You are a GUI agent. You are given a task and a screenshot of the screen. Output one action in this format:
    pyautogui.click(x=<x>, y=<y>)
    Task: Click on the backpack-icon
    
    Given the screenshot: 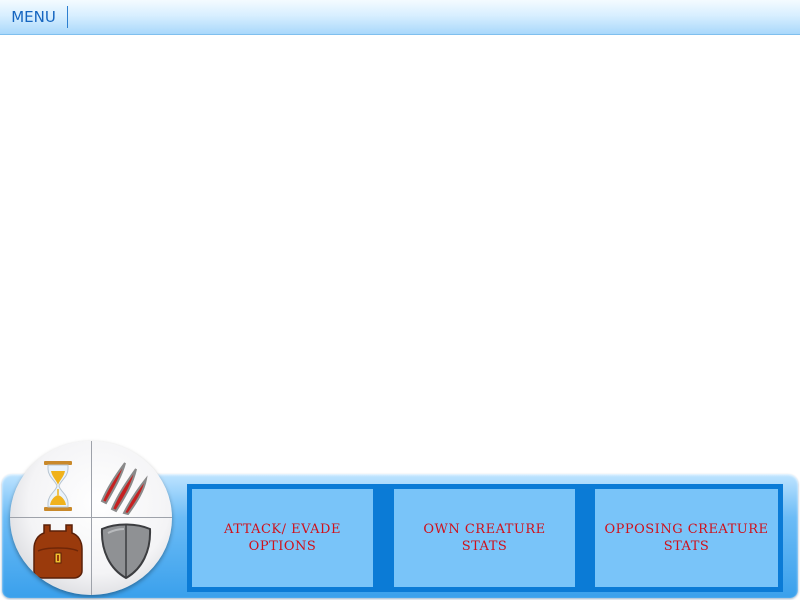 What is the action you would take?
    pyautogui.click(x=58, y=550)
    